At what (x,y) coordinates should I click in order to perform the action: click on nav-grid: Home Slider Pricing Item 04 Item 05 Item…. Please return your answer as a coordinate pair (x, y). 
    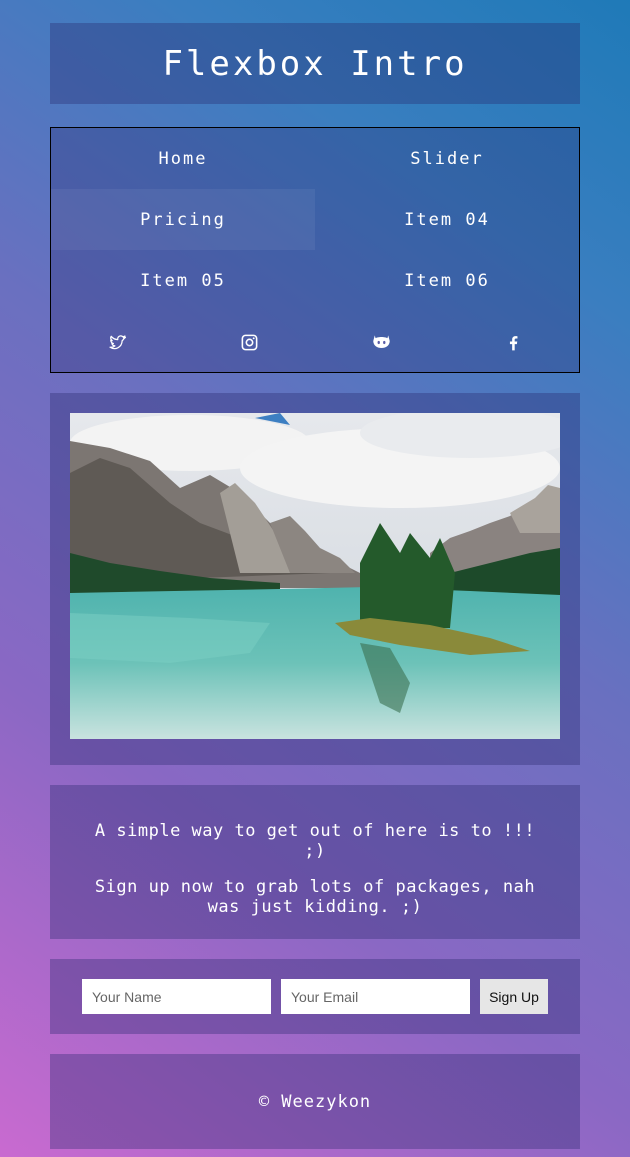
    Looking at the image, I should click on (315, 219).